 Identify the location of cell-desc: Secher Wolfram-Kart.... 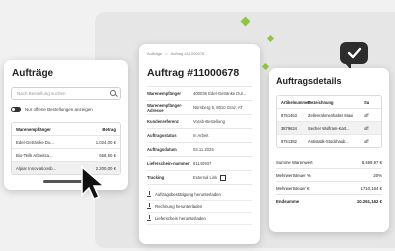
(329, 128).